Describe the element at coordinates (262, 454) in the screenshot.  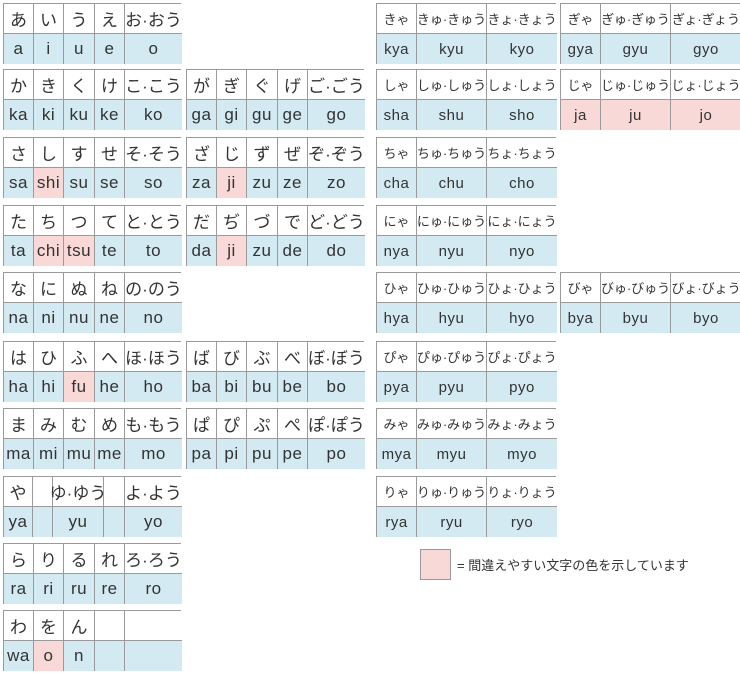
I see `romaji-cell: pu` at that location.